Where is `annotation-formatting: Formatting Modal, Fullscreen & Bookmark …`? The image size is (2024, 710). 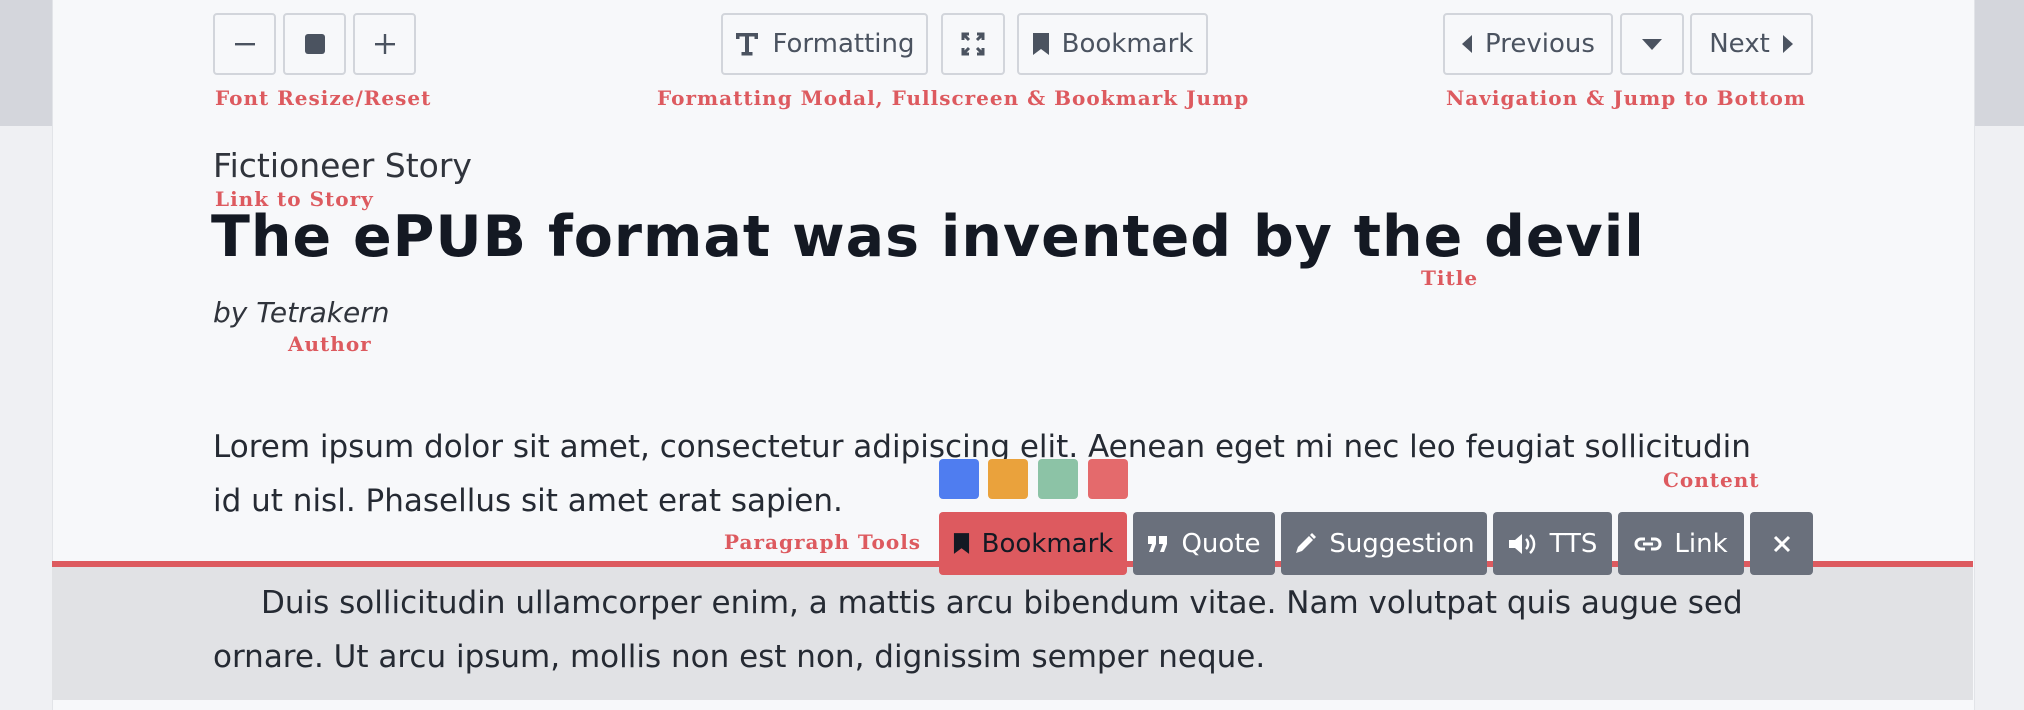 annotation-formatting: Formatting Modal, Fullscreen & Bookmark … is located at coordinates (953, 98).